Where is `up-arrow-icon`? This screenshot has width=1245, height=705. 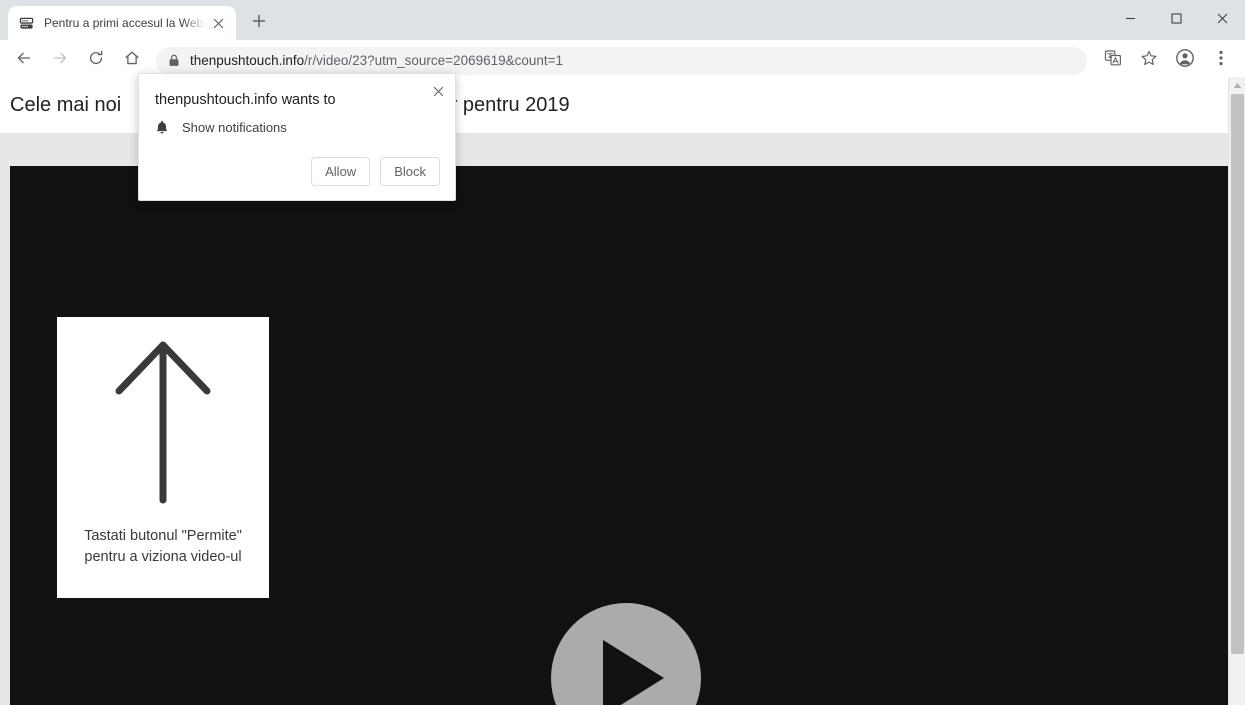
up-arrow-icon is located at coordinates (163, 422).